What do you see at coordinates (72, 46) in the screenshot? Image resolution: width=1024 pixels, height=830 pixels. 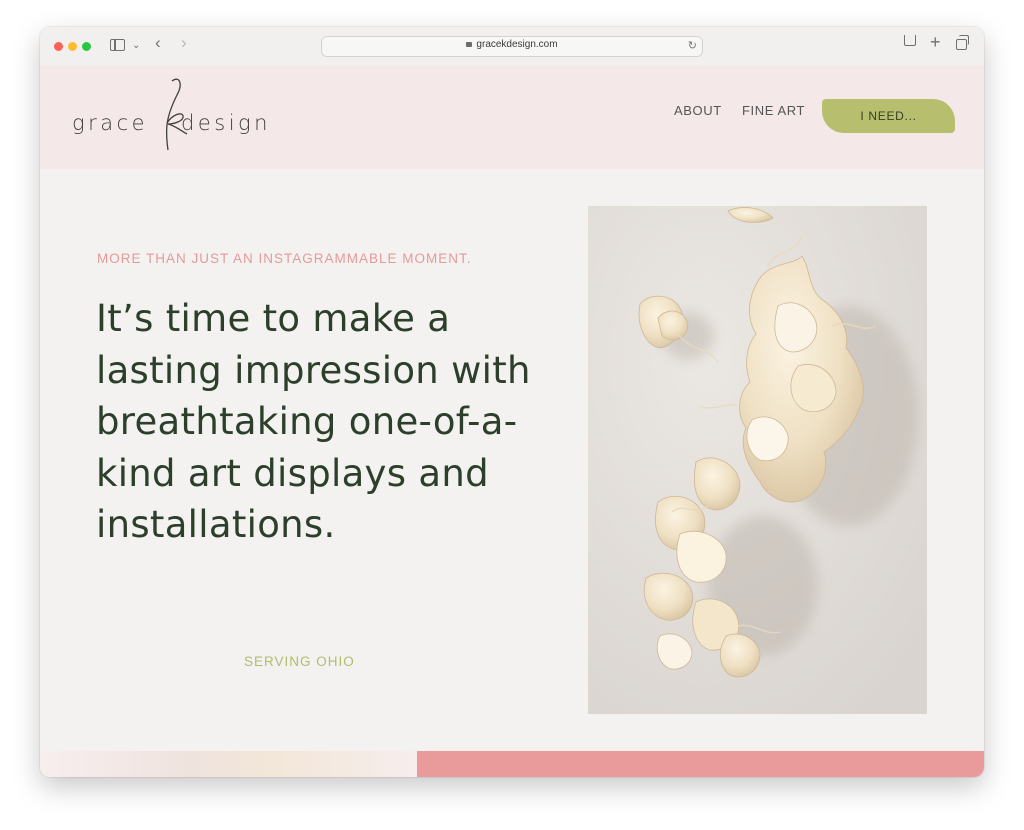 I see `minimize-dot` at bounding box center [72, 46].